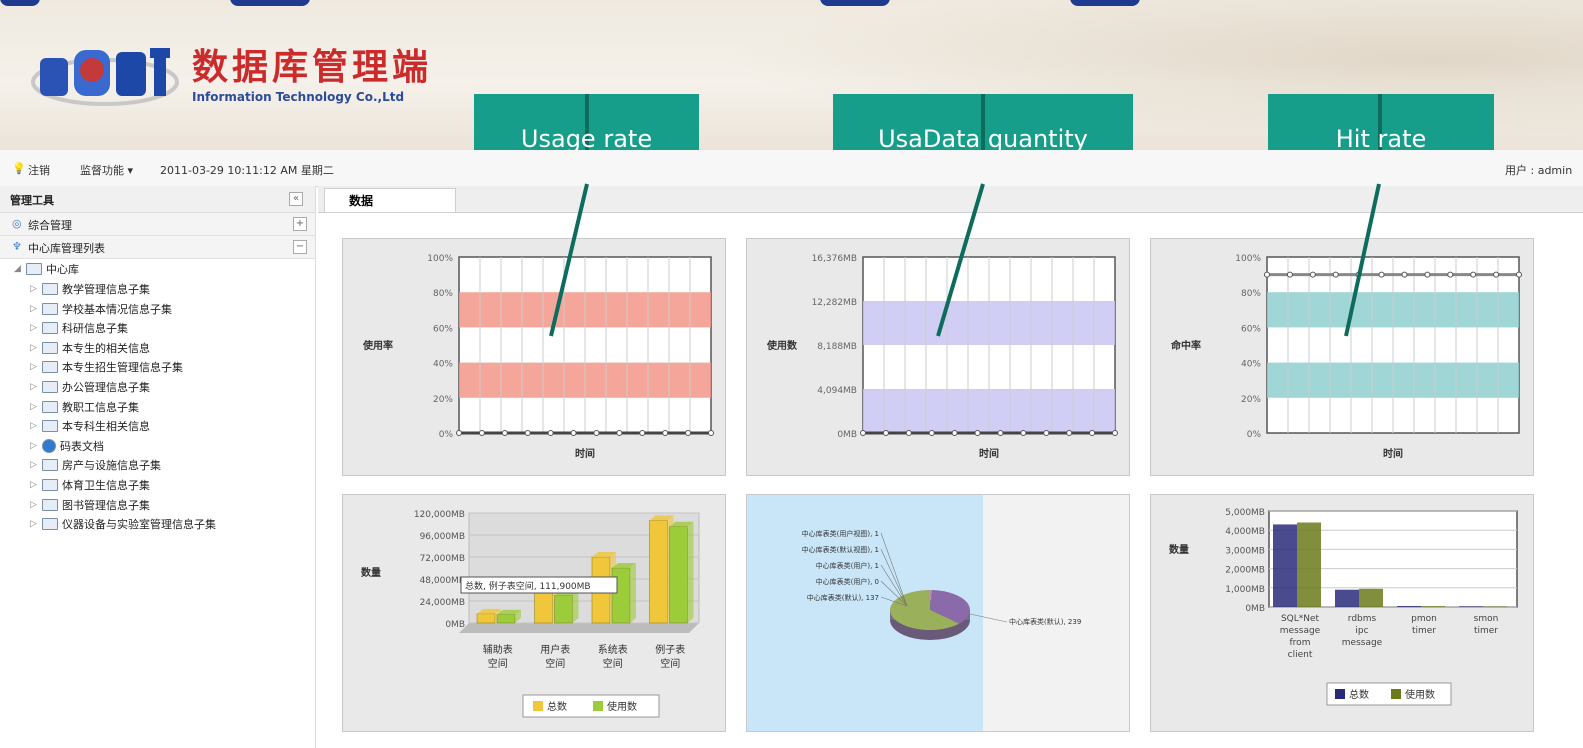  I want to click on tree-item-label: 本专生招生管理信息子集, so click(122, 368).